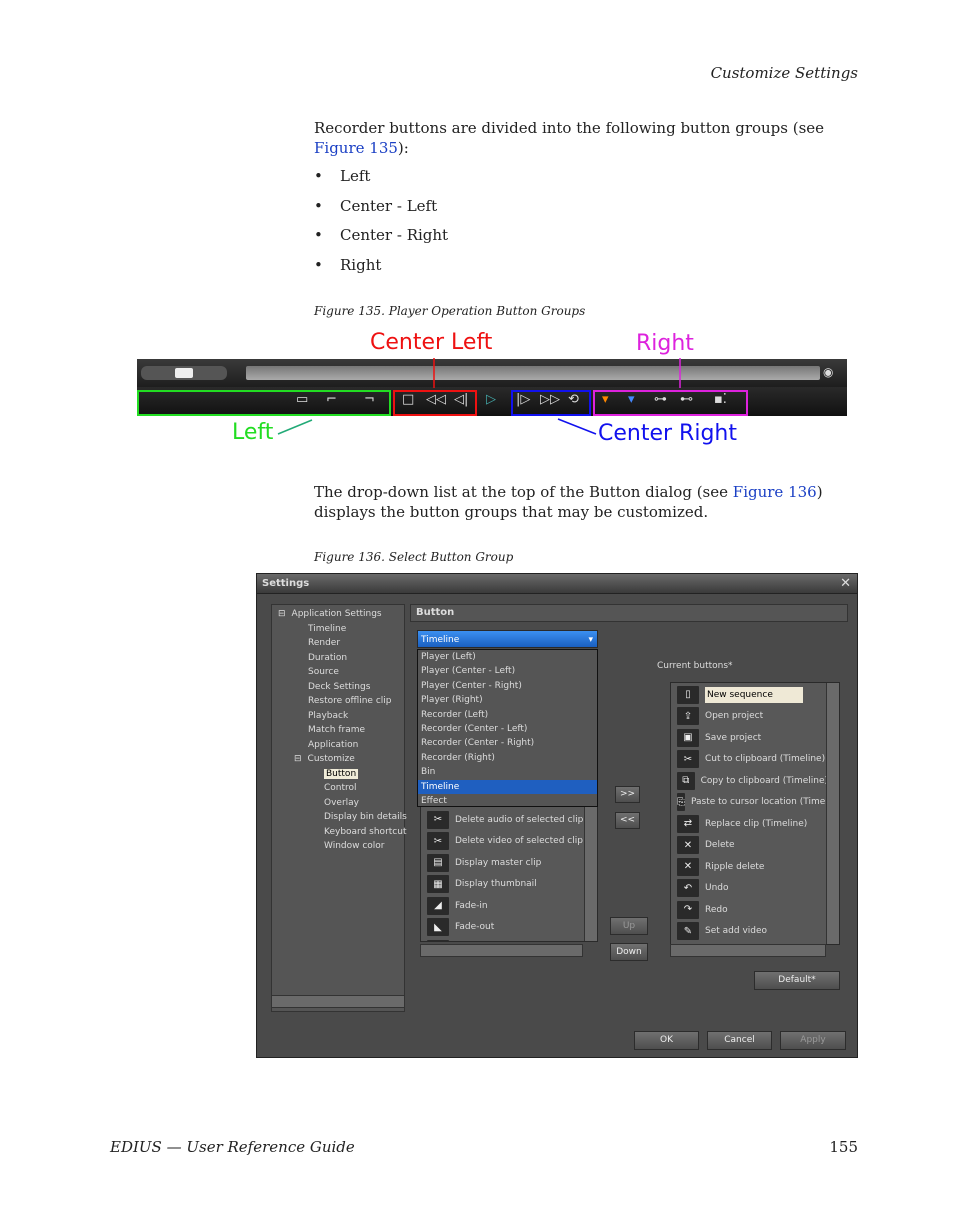  What do you see at coordinates (629, 926) in the screenshot?
I see `up-button: Up` at bounding box center [629, 926].